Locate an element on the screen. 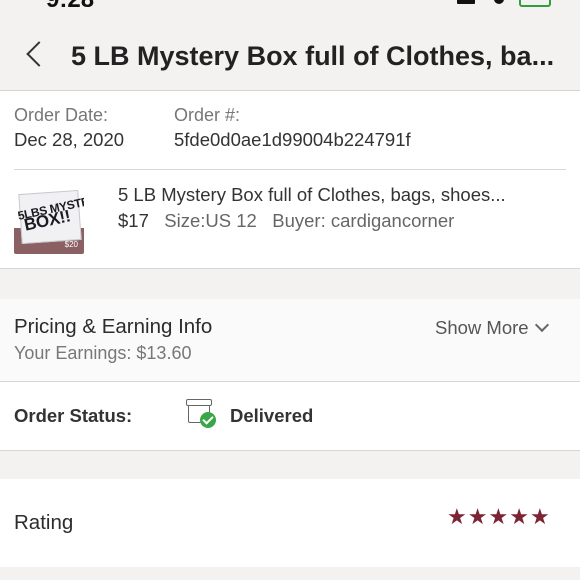 This screenshot has height=580, width=580. signal-icon is located at coordinates (466, 2).